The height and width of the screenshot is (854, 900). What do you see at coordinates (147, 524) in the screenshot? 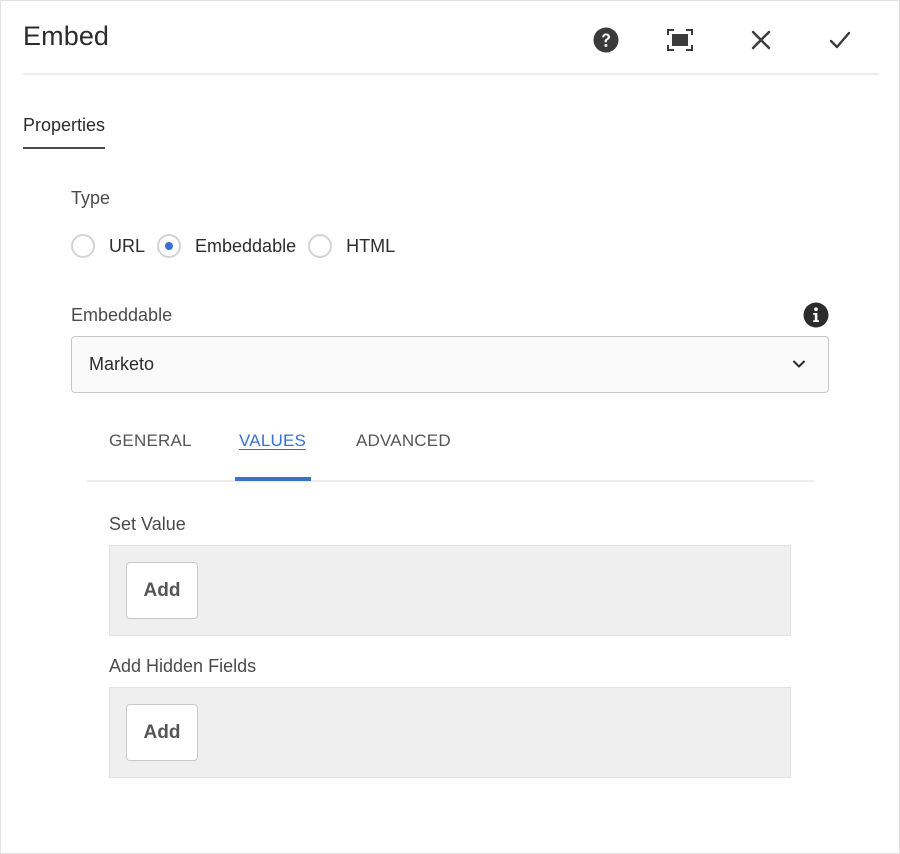
I see `set-value-label: Set Value` at bounding box center [147, 524].